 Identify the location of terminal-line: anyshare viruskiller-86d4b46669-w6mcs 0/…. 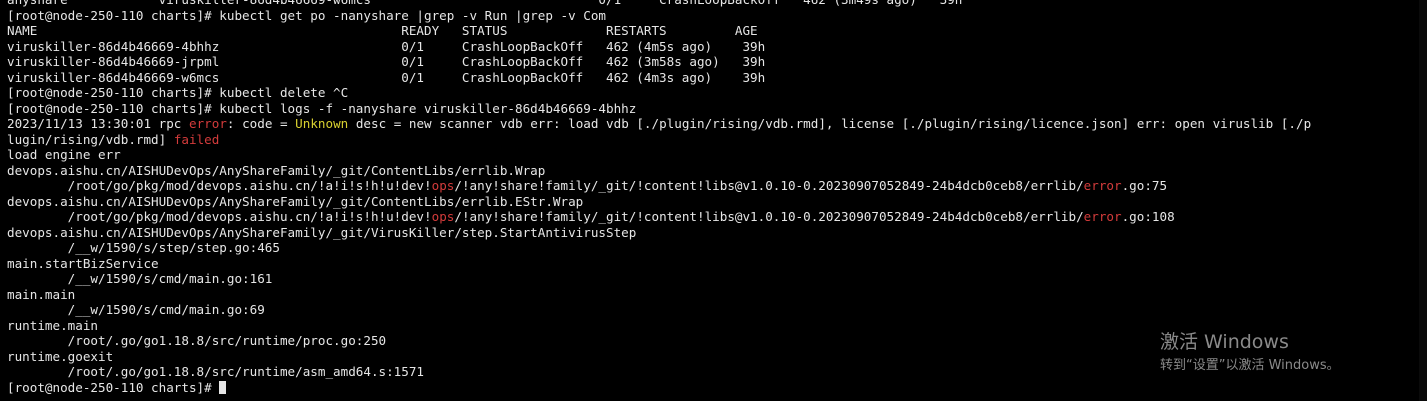
(712, 4).